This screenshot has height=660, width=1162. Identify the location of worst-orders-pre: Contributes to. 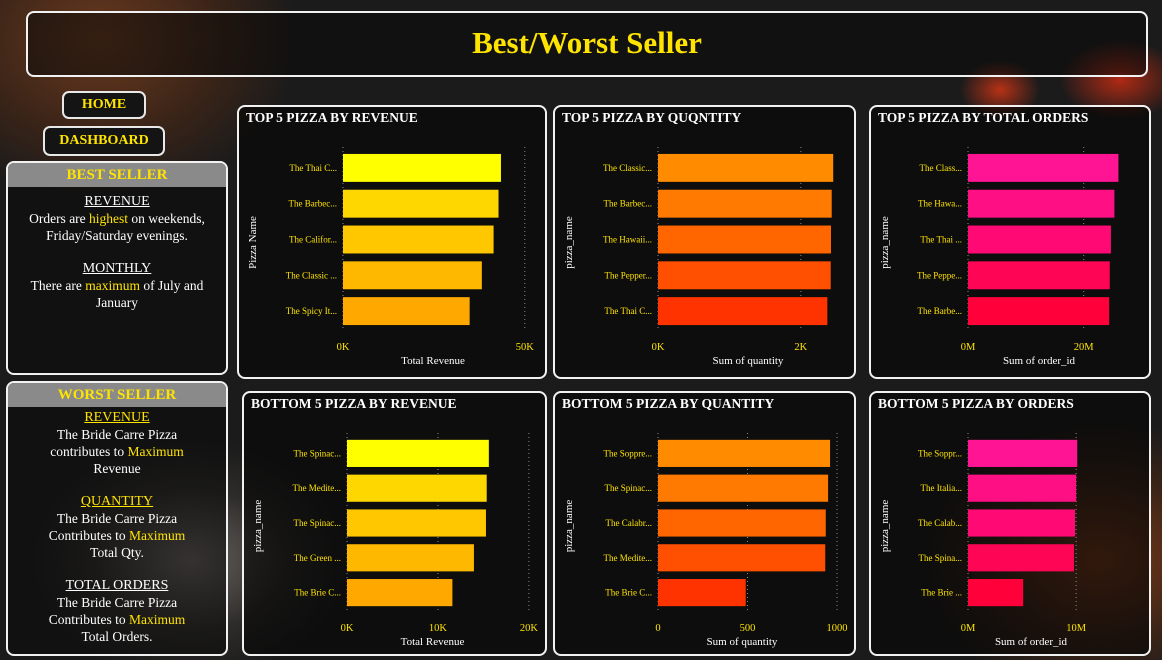
(87, 619).